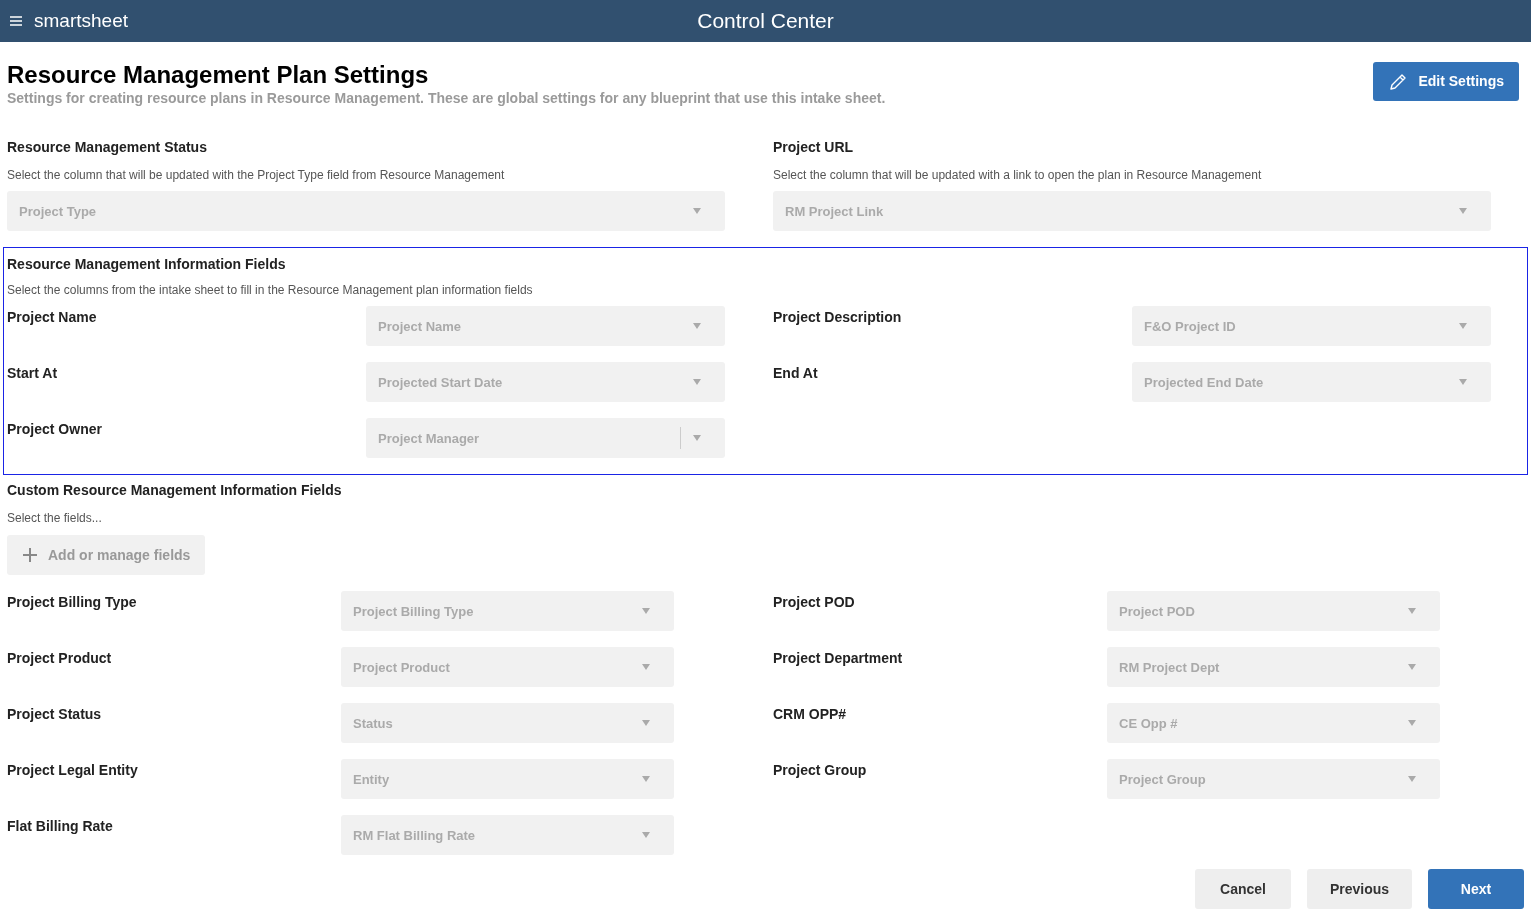  What do you see at coordinates (814, 603) in the screenshot?
I see `field-label: Project POD` at bounding box center [814, 603].